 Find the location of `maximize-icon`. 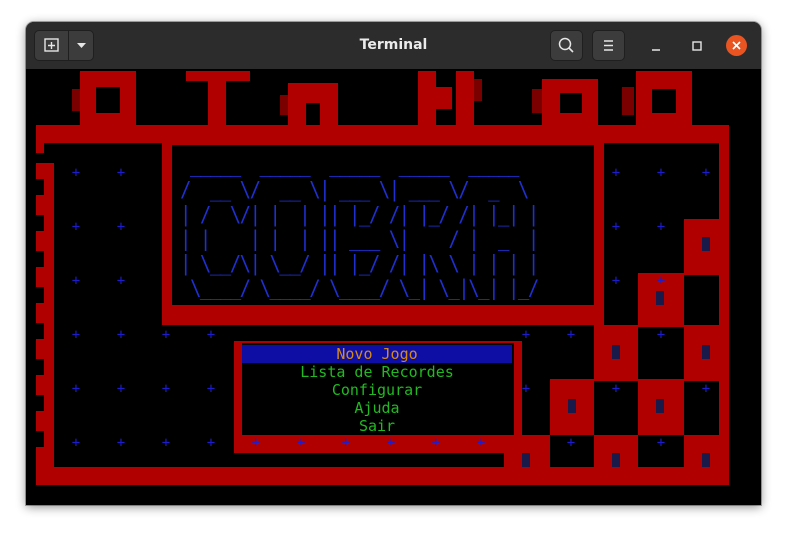

maximize-icon is located at coordinates (697, 46).